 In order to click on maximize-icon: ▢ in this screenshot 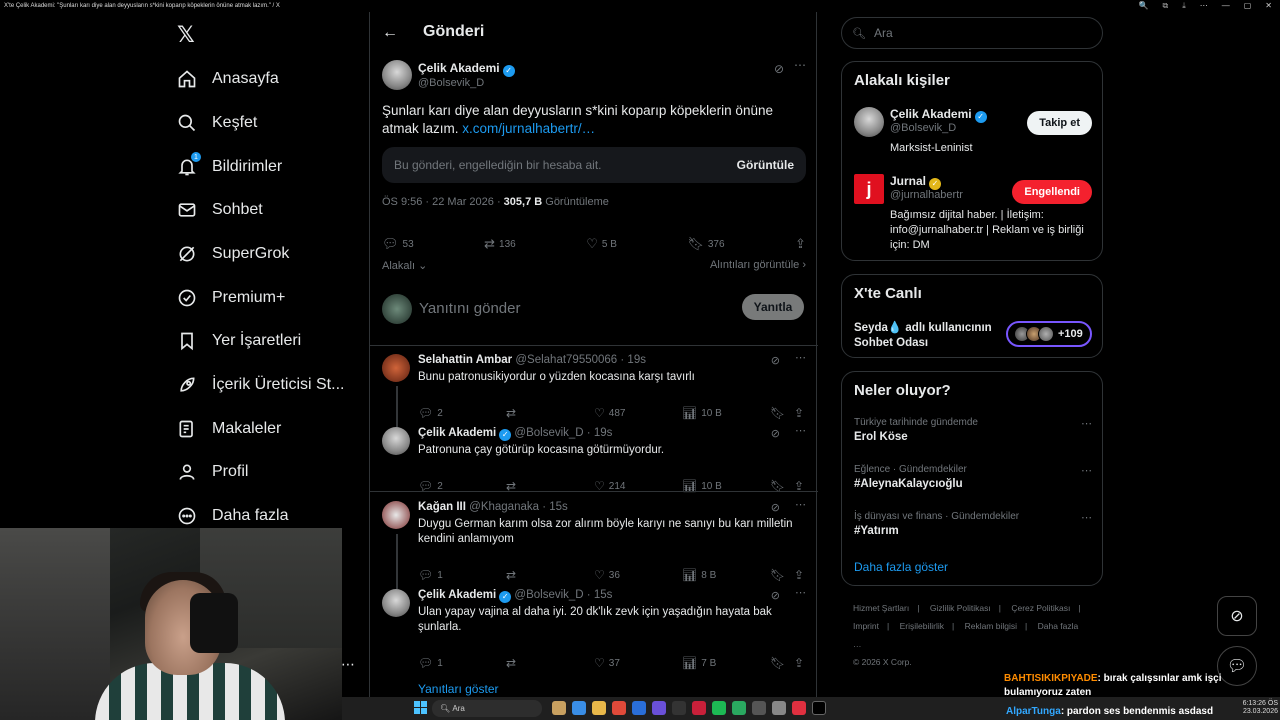, I will do `click(1248, 6)`.